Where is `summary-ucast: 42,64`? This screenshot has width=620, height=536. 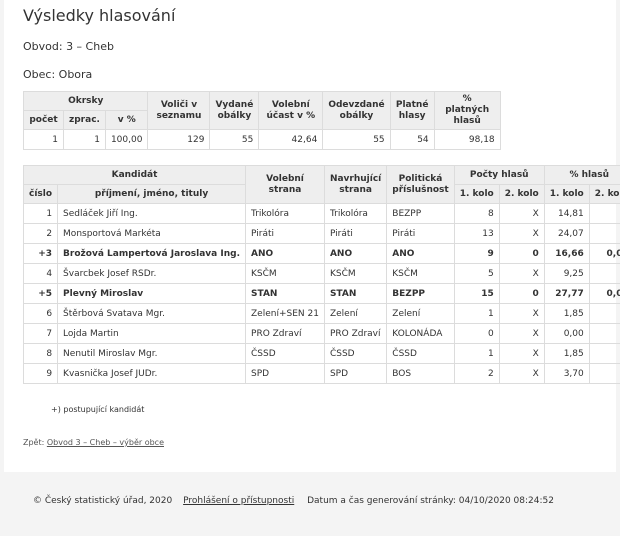
summary-ucast: 42,64 is located at coordinates (291, 139).